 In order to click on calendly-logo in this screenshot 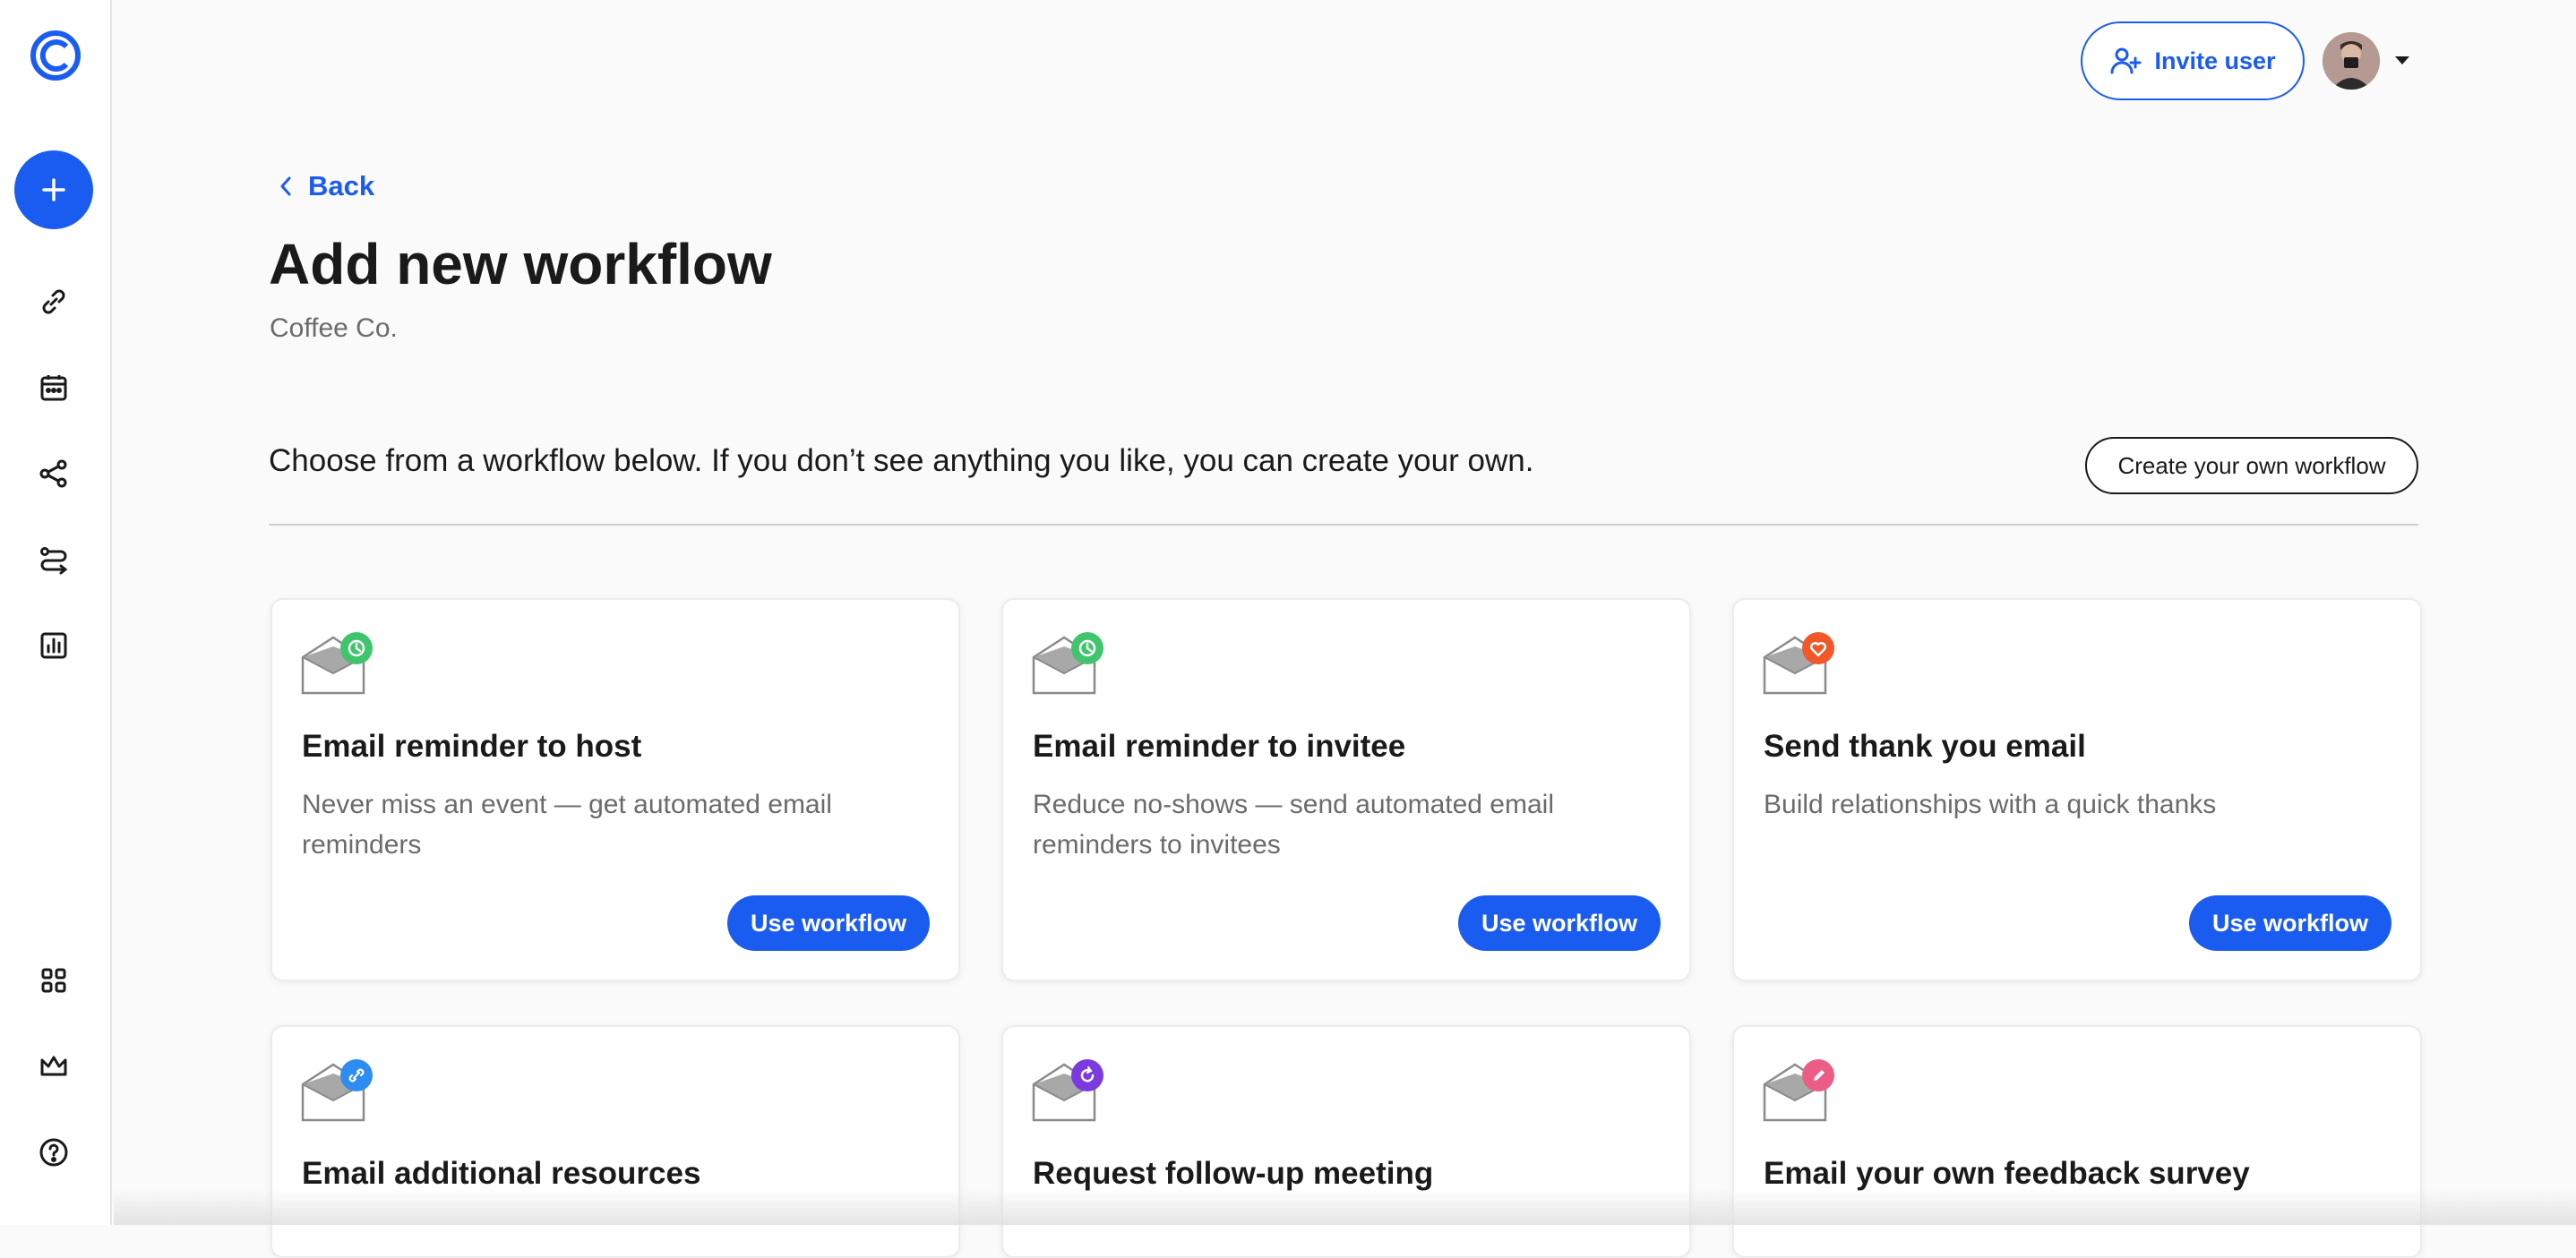, I will do `click(55, 55)`.